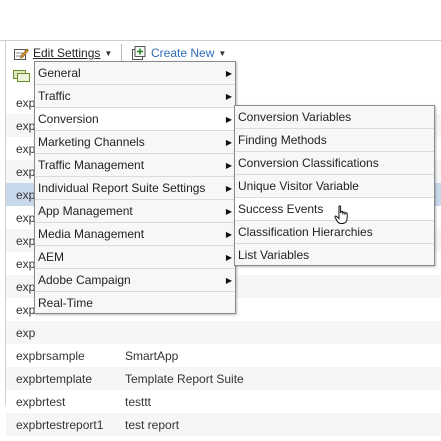  What do you see at coordinates (152, 424) in the screenshot?
I see `row-name: test report` at bounding box center [152, 424].